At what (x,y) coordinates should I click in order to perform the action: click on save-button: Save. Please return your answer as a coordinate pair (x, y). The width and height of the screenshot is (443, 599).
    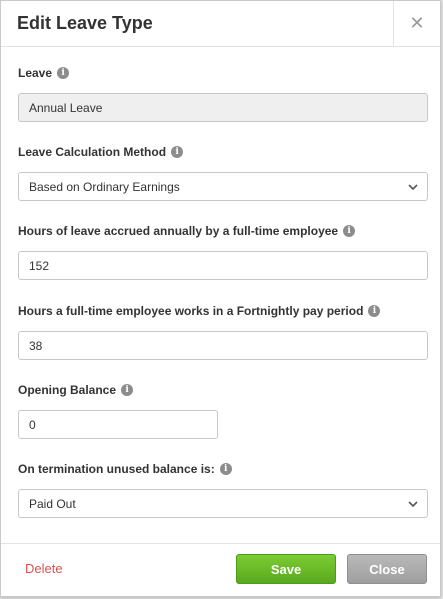
    Looking at the image, I should click on (286, 569).